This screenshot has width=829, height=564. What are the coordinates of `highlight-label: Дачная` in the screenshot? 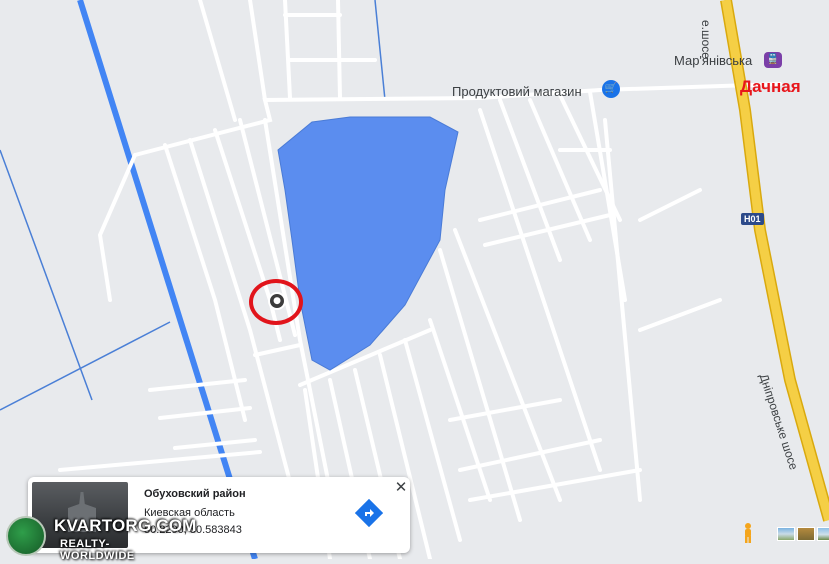 It's located at (770, 86).